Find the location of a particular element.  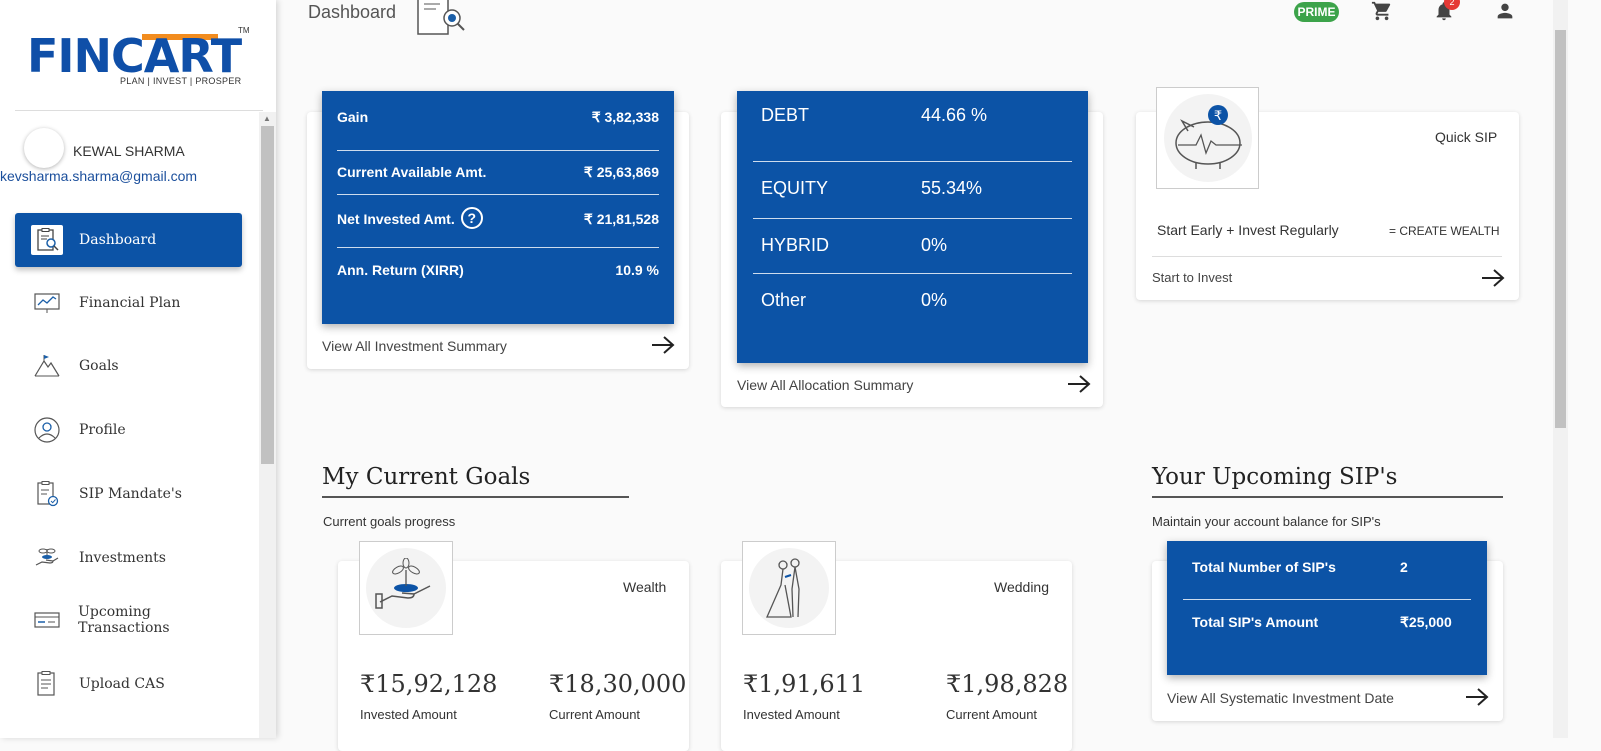

investments-icon is located at coordinates (47, 558).